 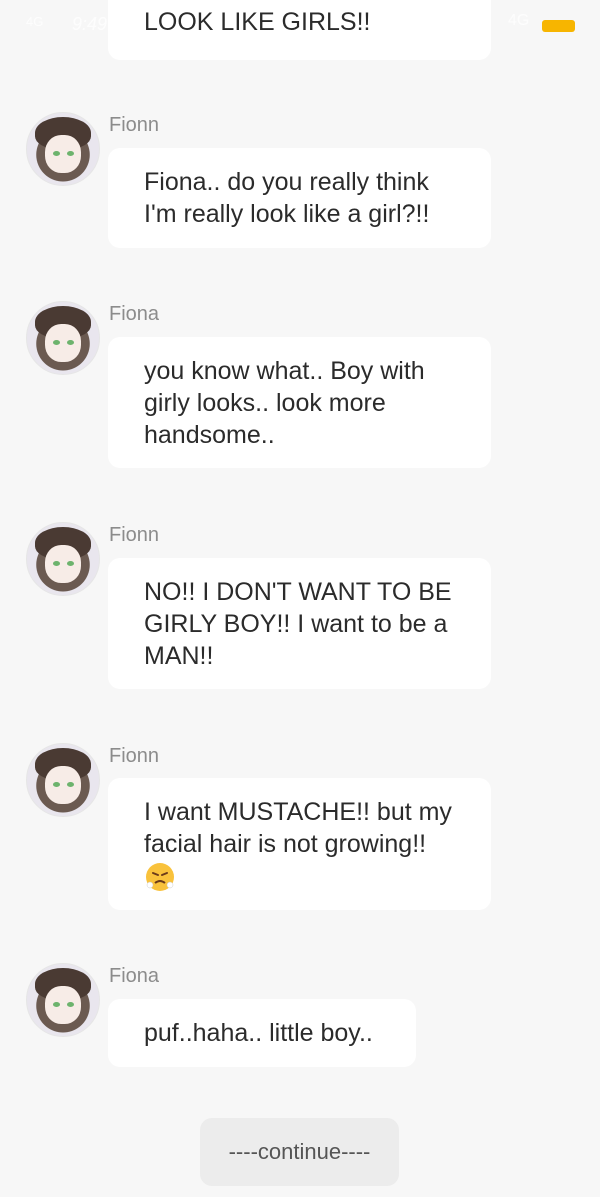 What do you see at coordinates (90, 24) in the screenshot?
I see `clock: 9:49` at bounding box center [90, 24].